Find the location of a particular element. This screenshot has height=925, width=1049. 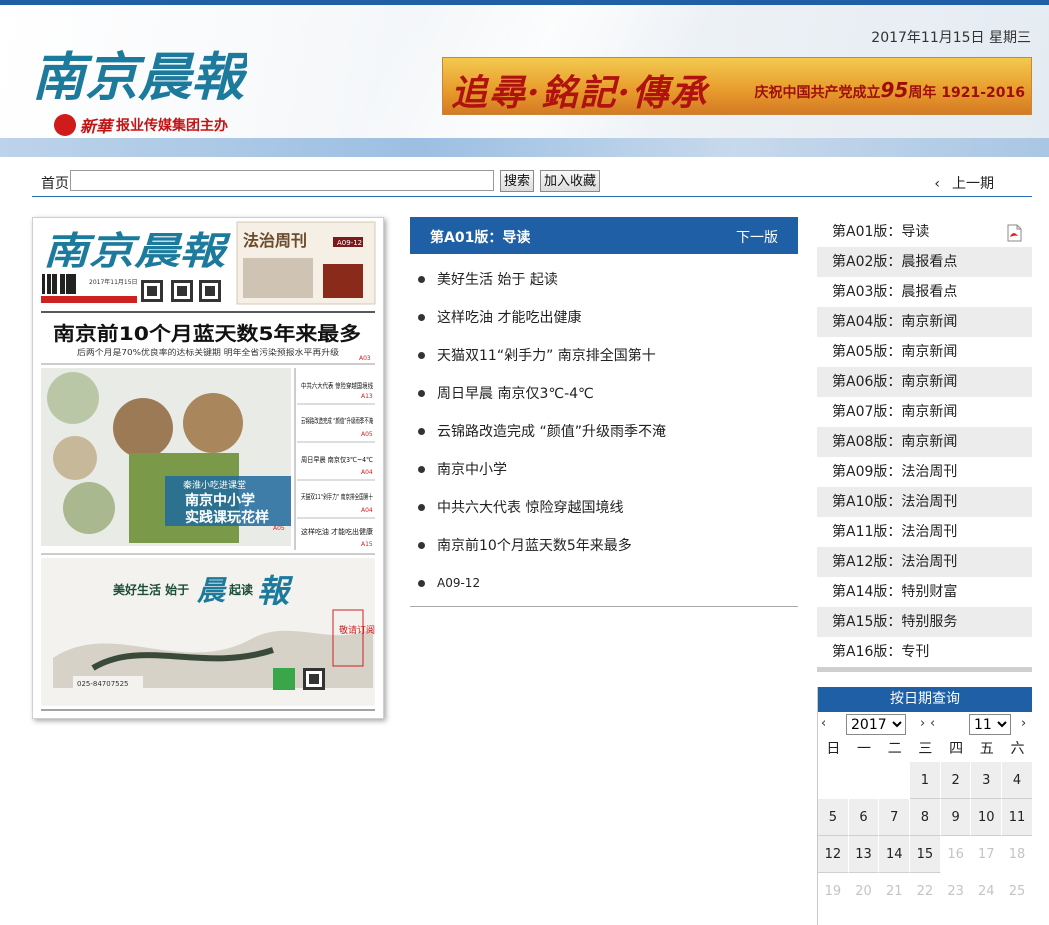

masthead-logo-text: 南京晨報 is located at coordinates (139, 76).